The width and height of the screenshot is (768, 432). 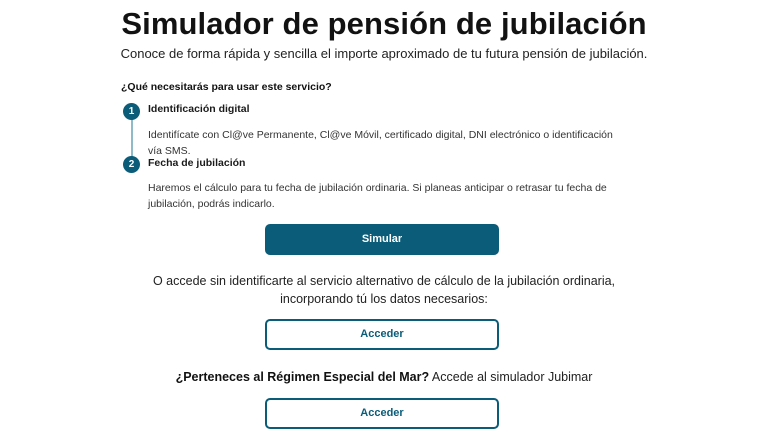 I want to click on steps-timeline-line, so click(x=132, y=139).